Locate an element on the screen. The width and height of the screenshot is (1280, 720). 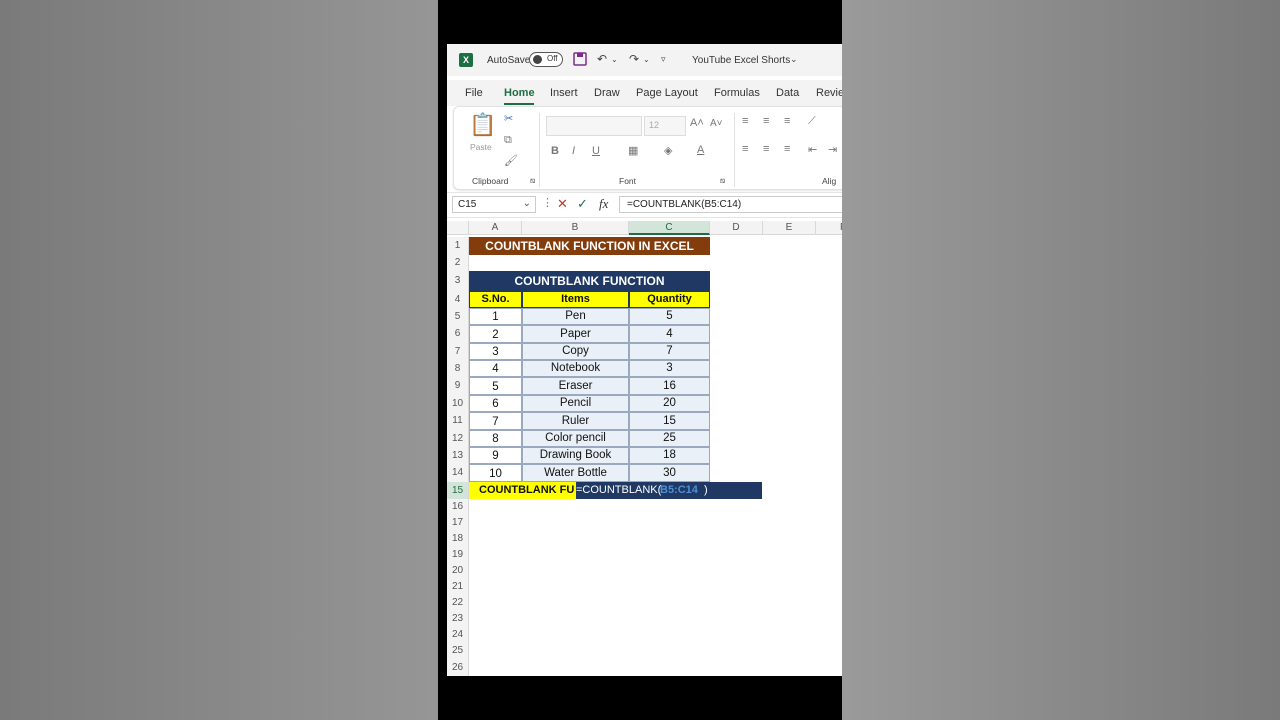
row-header: 19 is located at coordinates (458, 555).